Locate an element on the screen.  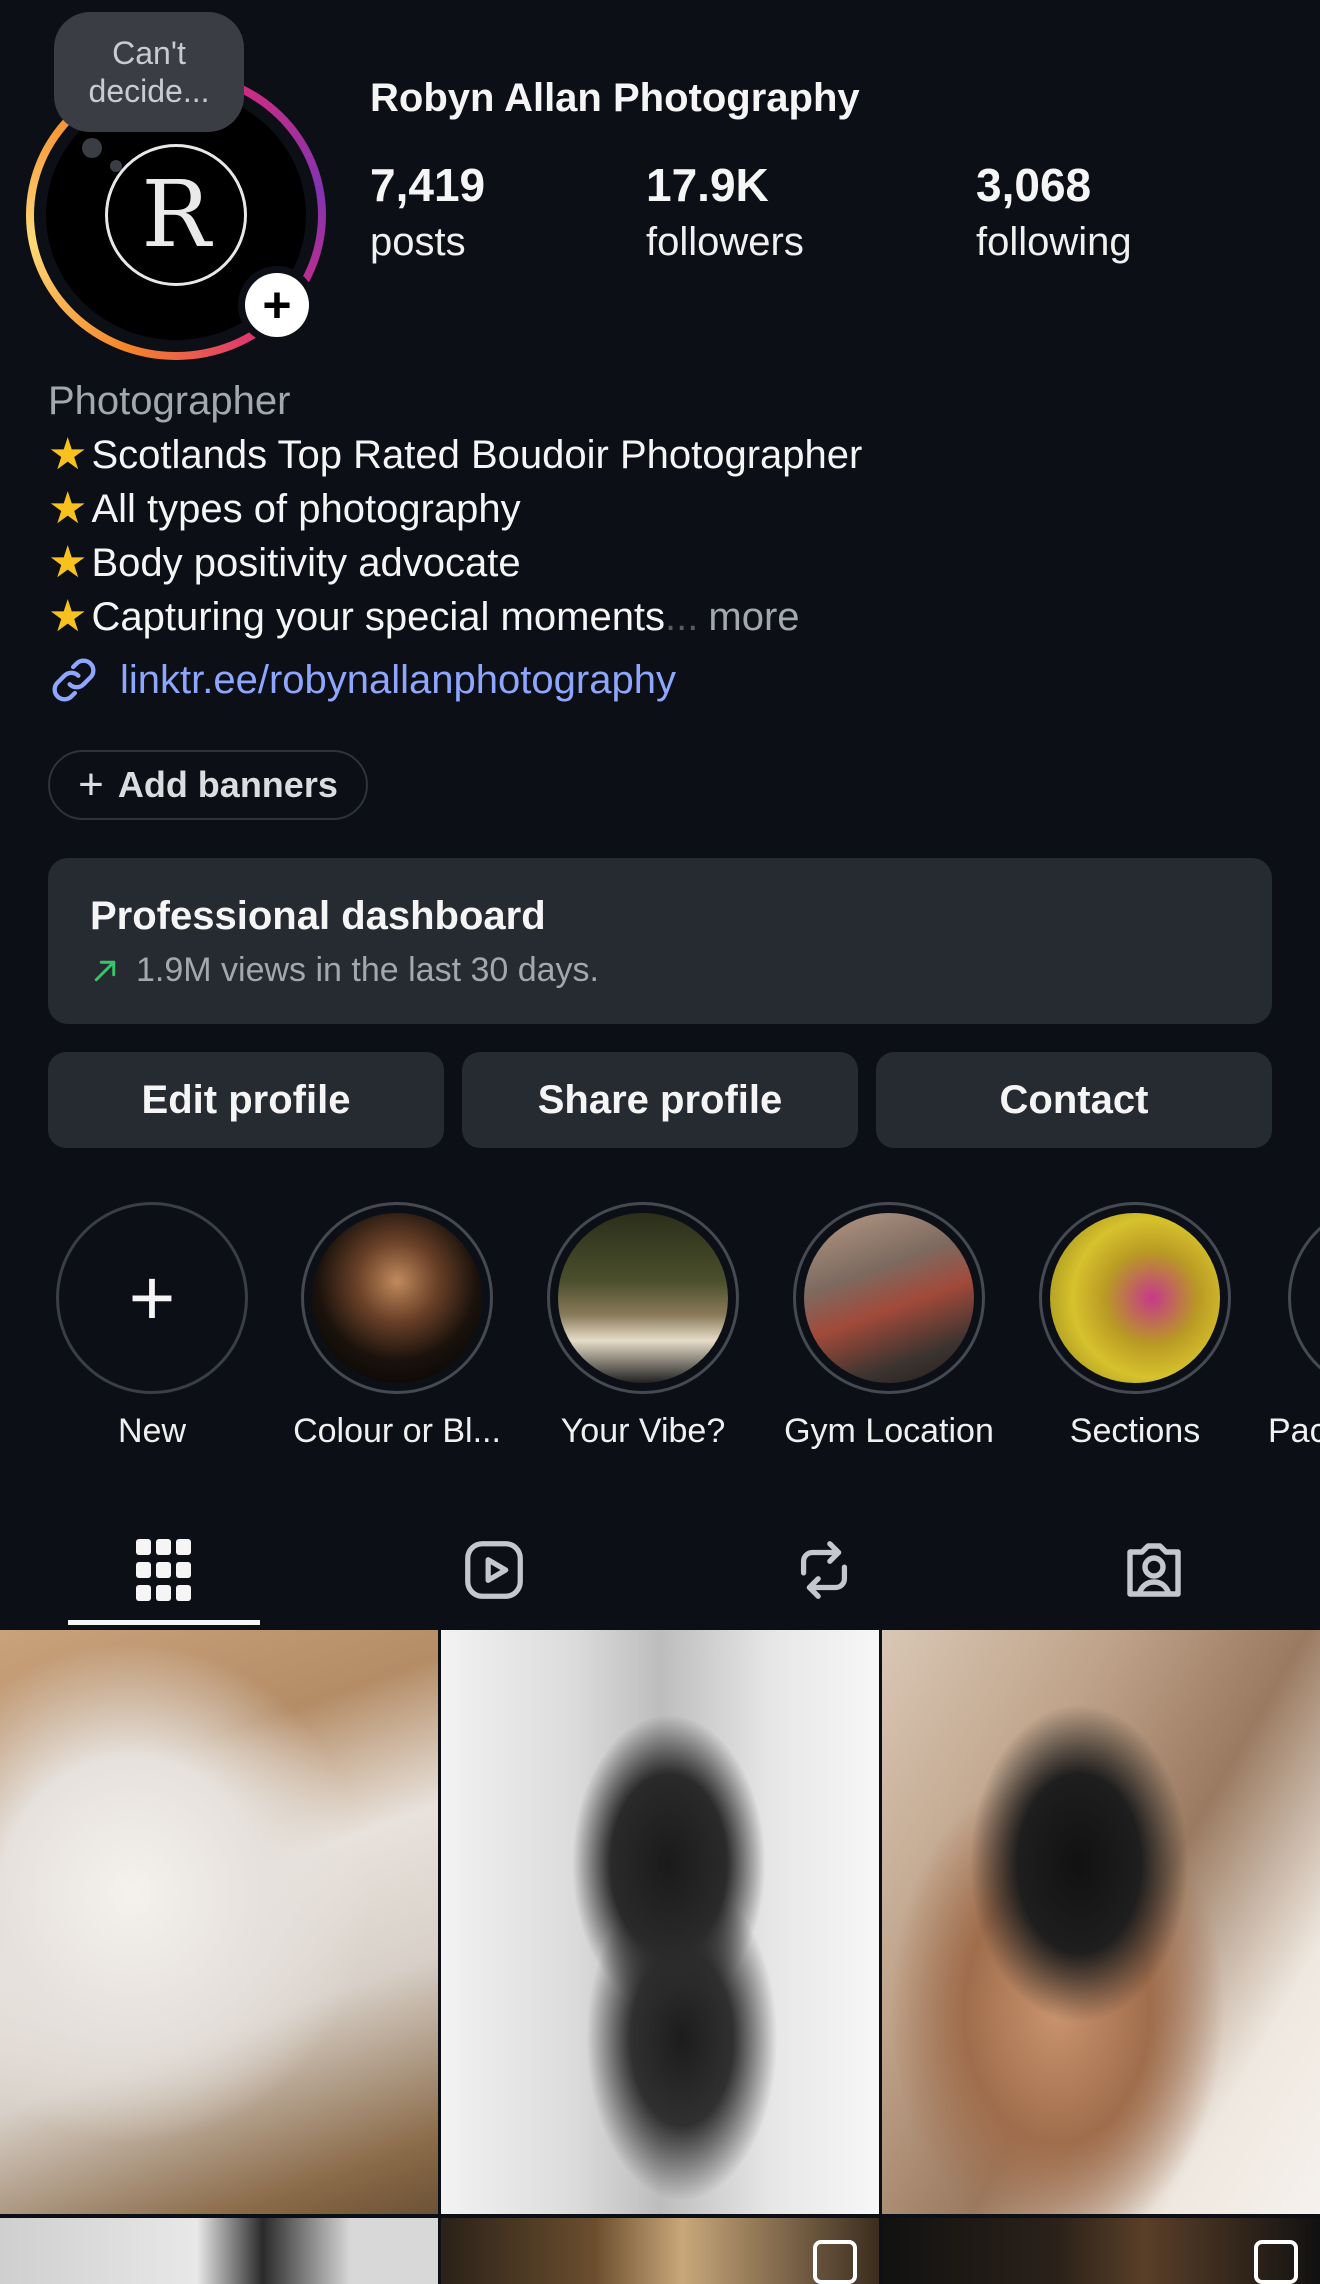
bio-more-link: more is located at coordinates (753, 617).